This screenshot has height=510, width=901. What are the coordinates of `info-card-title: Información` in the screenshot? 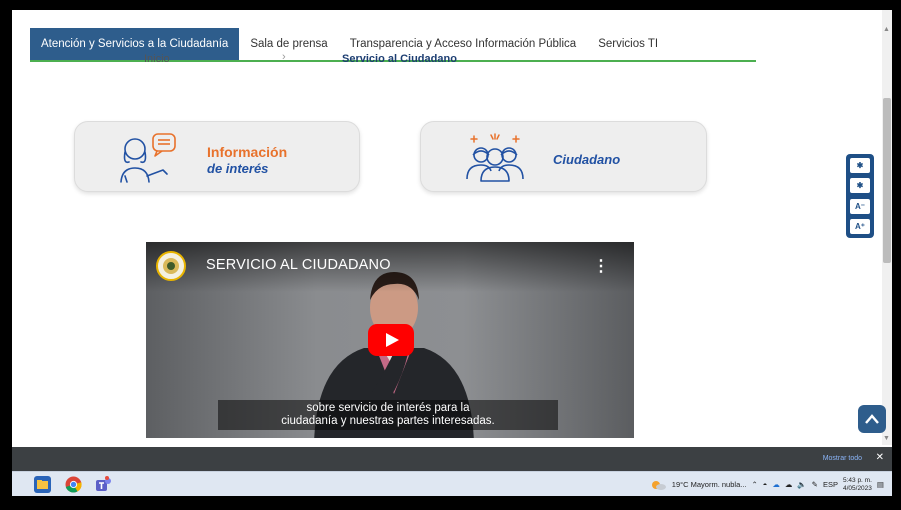 It's located at (247, 152).